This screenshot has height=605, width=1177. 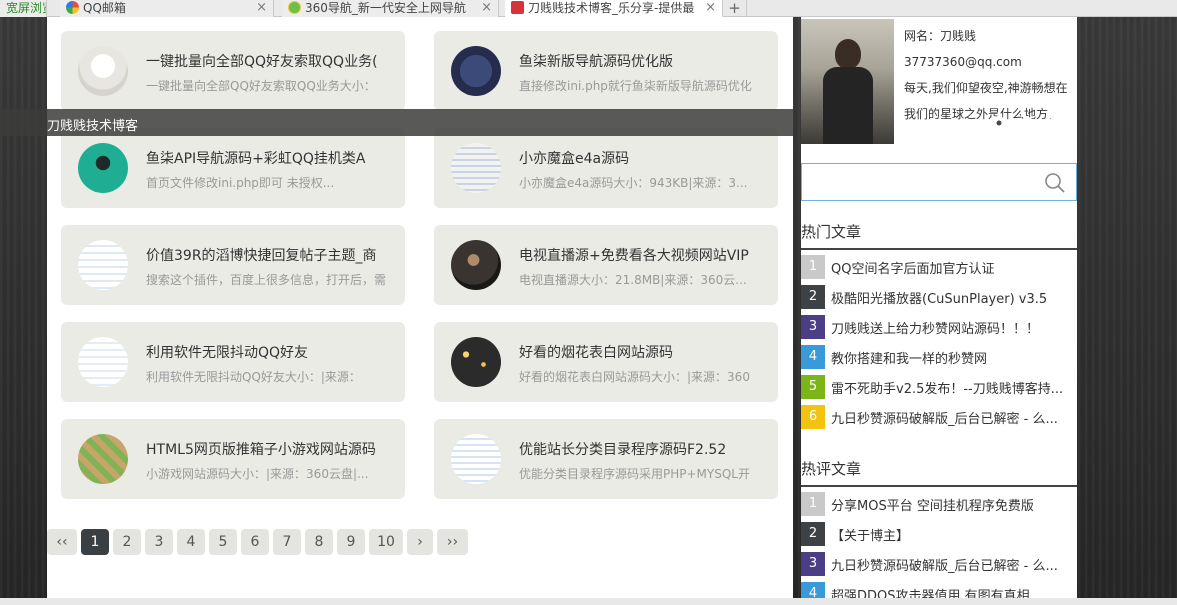 What do you see at coordinates (396, 122) in the screenshot?
I see `site-header-bar: 刀贱贱技术博客` at bounding box center [396, 122].